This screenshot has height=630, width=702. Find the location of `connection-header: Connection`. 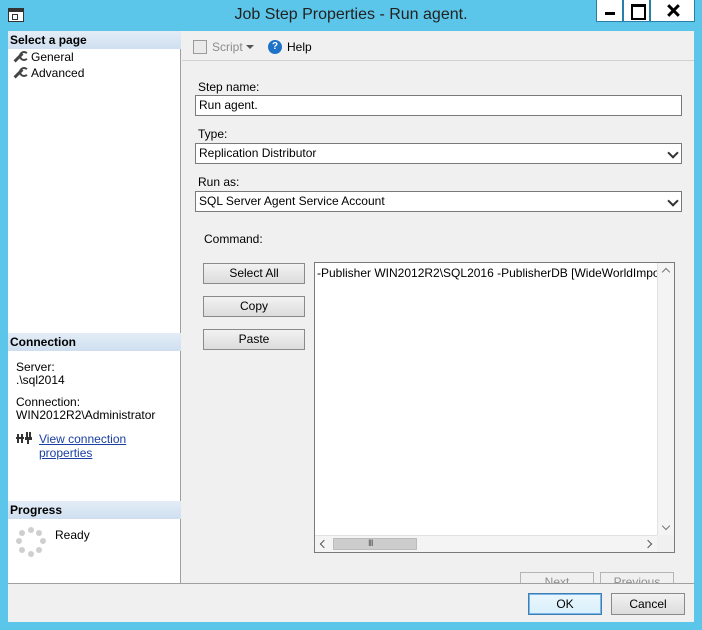

connection-header: Connection is located at coordinates (94, 342).